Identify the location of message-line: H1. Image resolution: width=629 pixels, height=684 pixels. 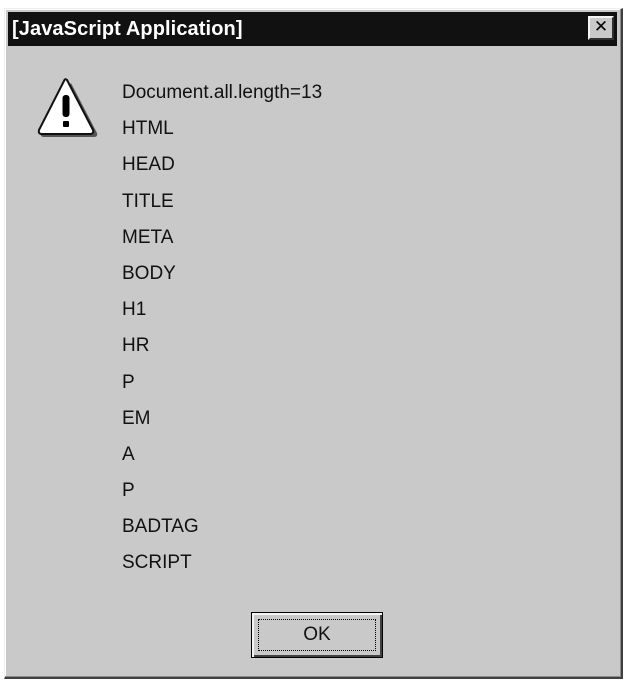
(134, 310).